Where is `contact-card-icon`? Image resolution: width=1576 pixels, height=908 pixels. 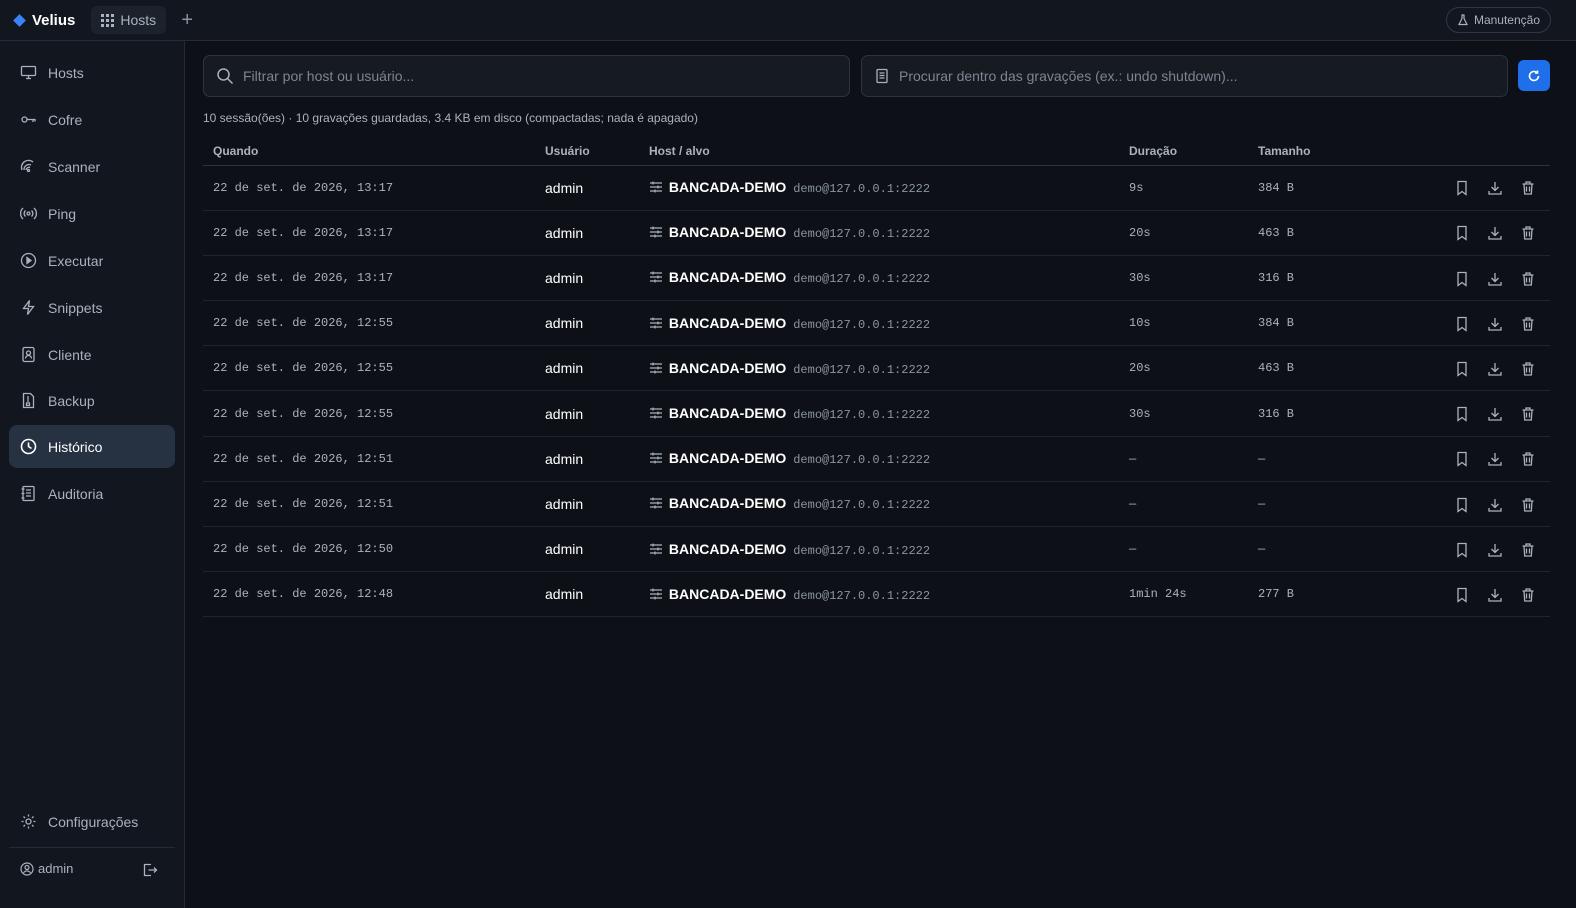 contact-card-icon is located at coordinates (28, 354).